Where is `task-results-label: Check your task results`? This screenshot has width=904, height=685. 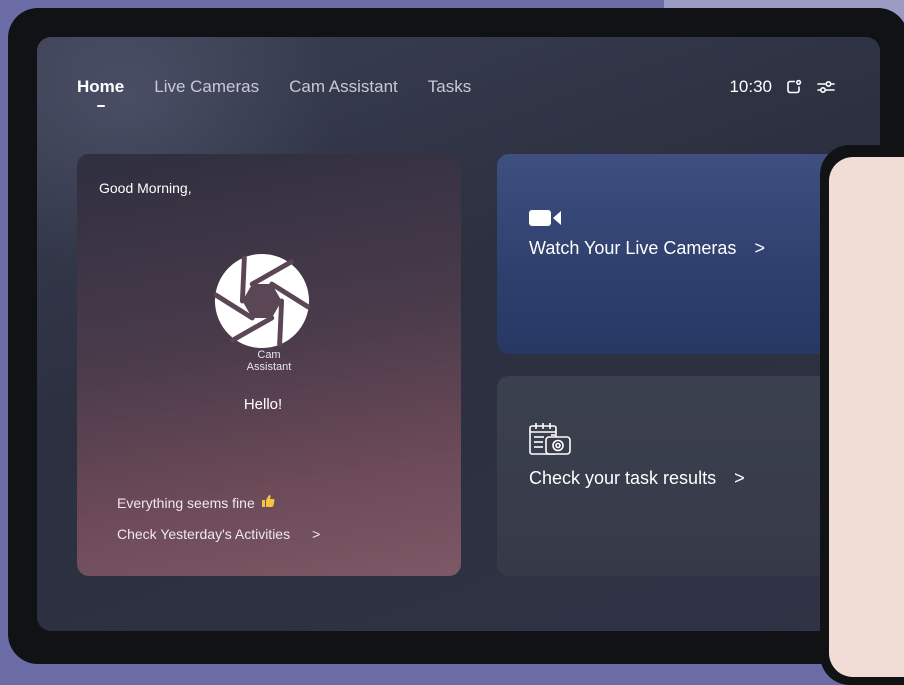
task-results-label: Check your task results is located at coordinates (623, 478).